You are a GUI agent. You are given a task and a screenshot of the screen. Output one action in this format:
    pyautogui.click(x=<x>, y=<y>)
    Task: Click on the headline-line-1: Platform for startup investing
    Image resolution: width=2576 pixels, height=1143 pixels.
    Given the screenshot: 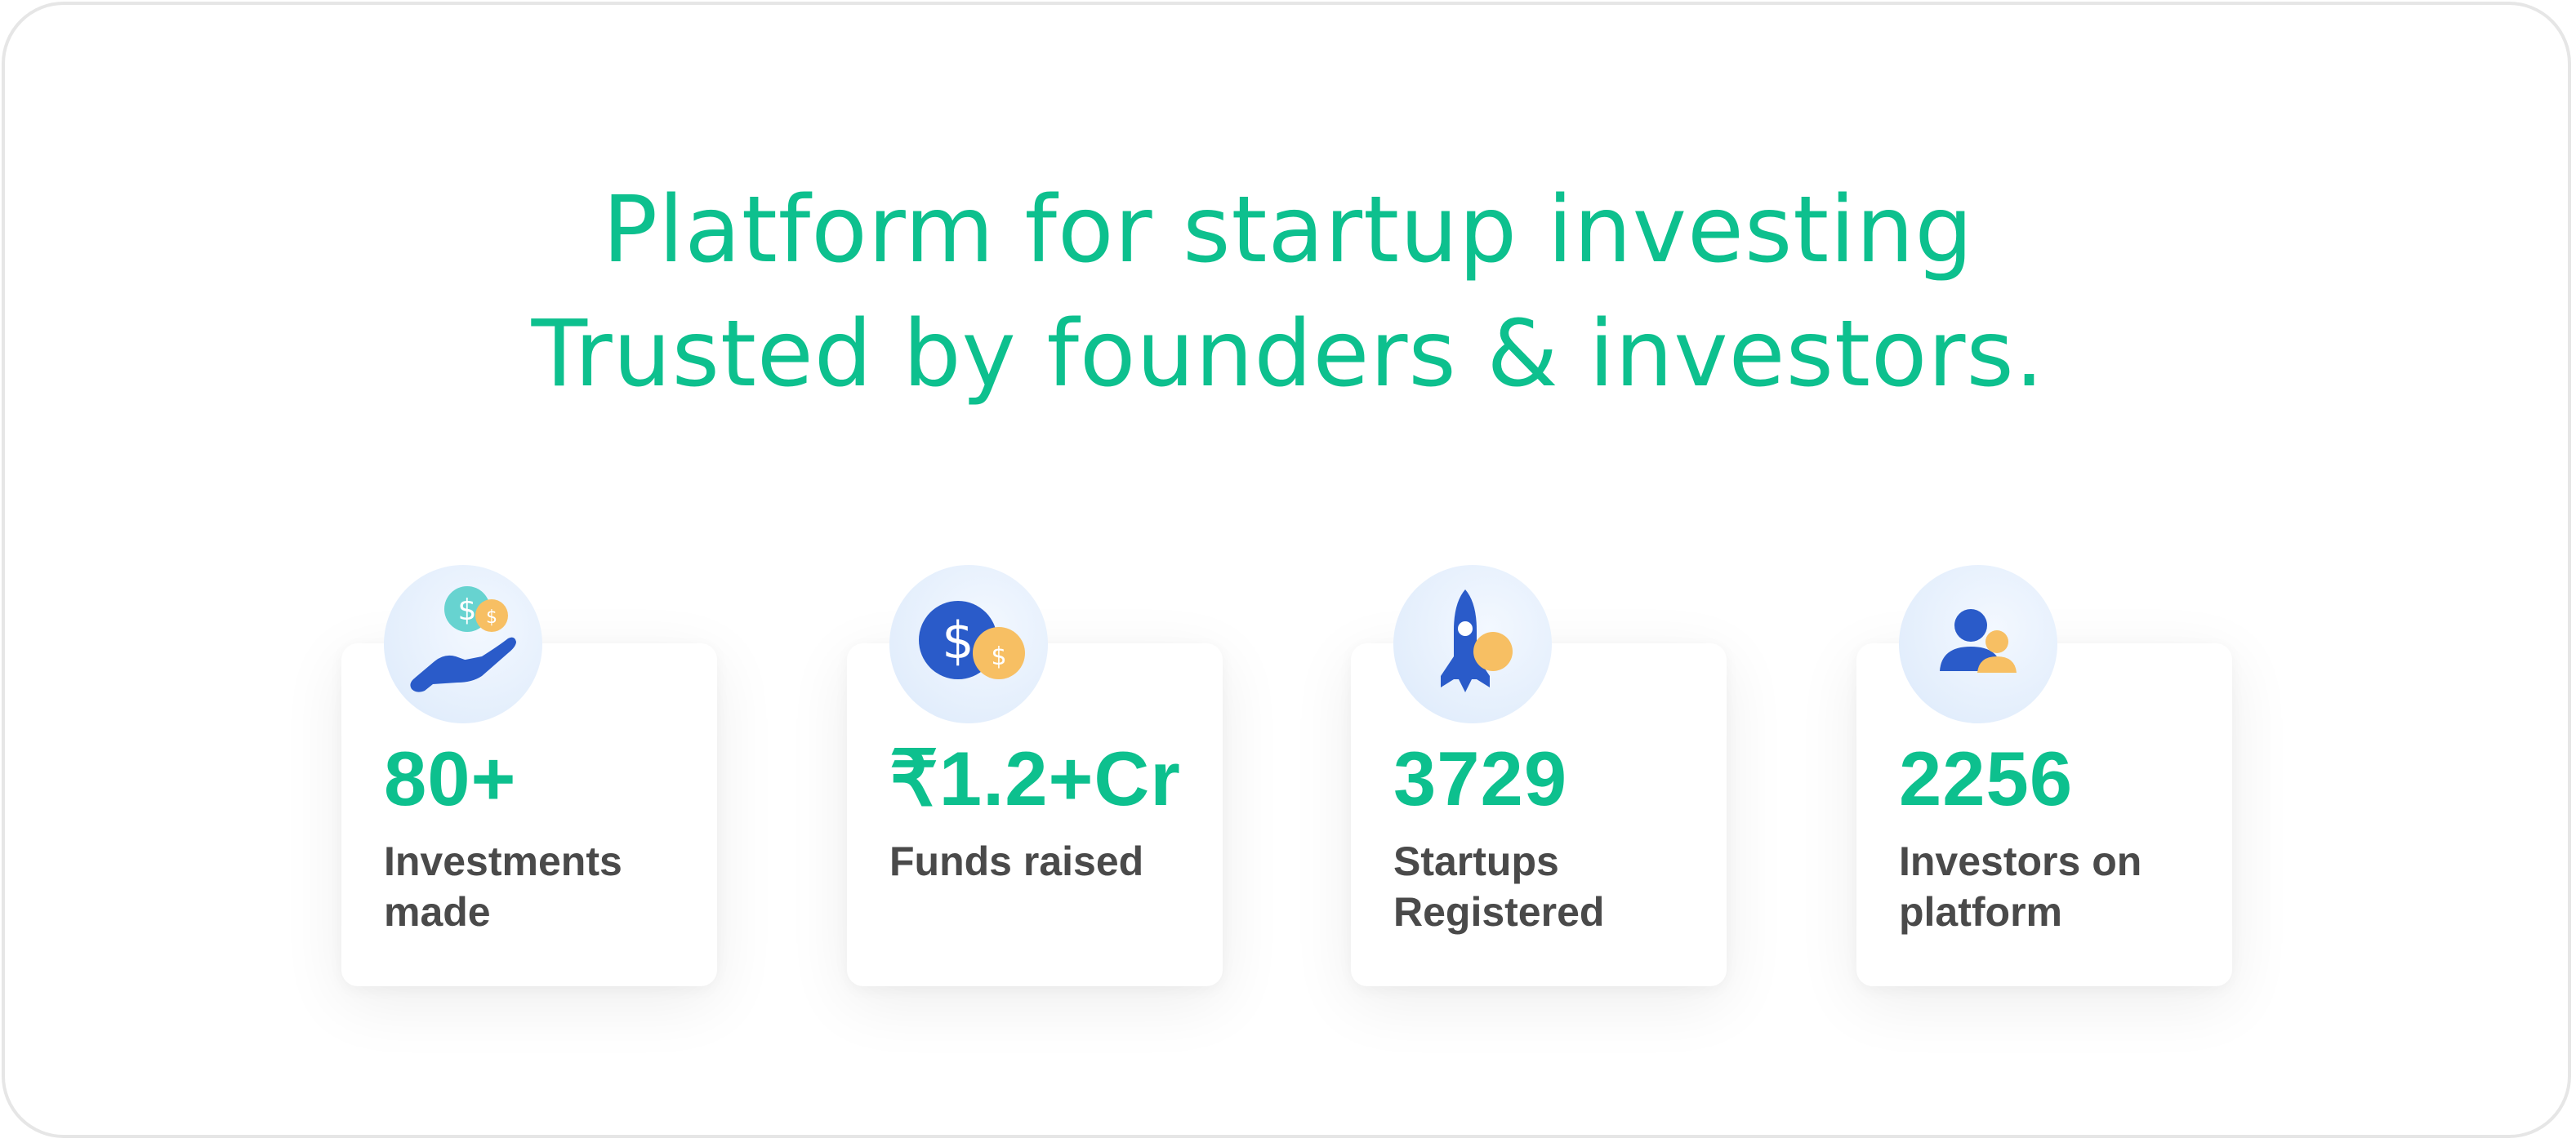 What is the action you would take?
    pyautogui.click(x=1288, y=230)
    